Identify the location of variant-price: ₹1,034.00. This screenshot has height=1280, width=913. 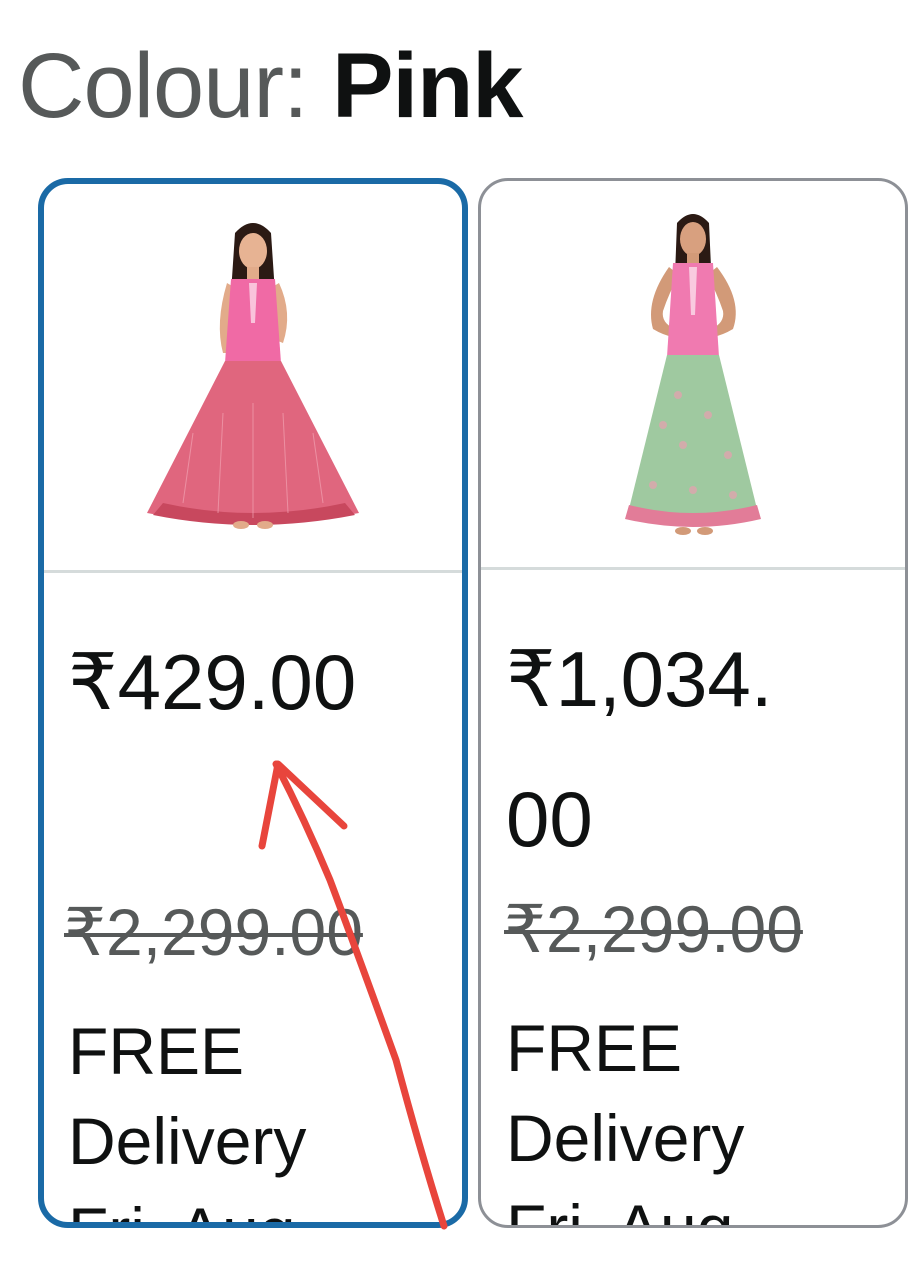
(639, 749).